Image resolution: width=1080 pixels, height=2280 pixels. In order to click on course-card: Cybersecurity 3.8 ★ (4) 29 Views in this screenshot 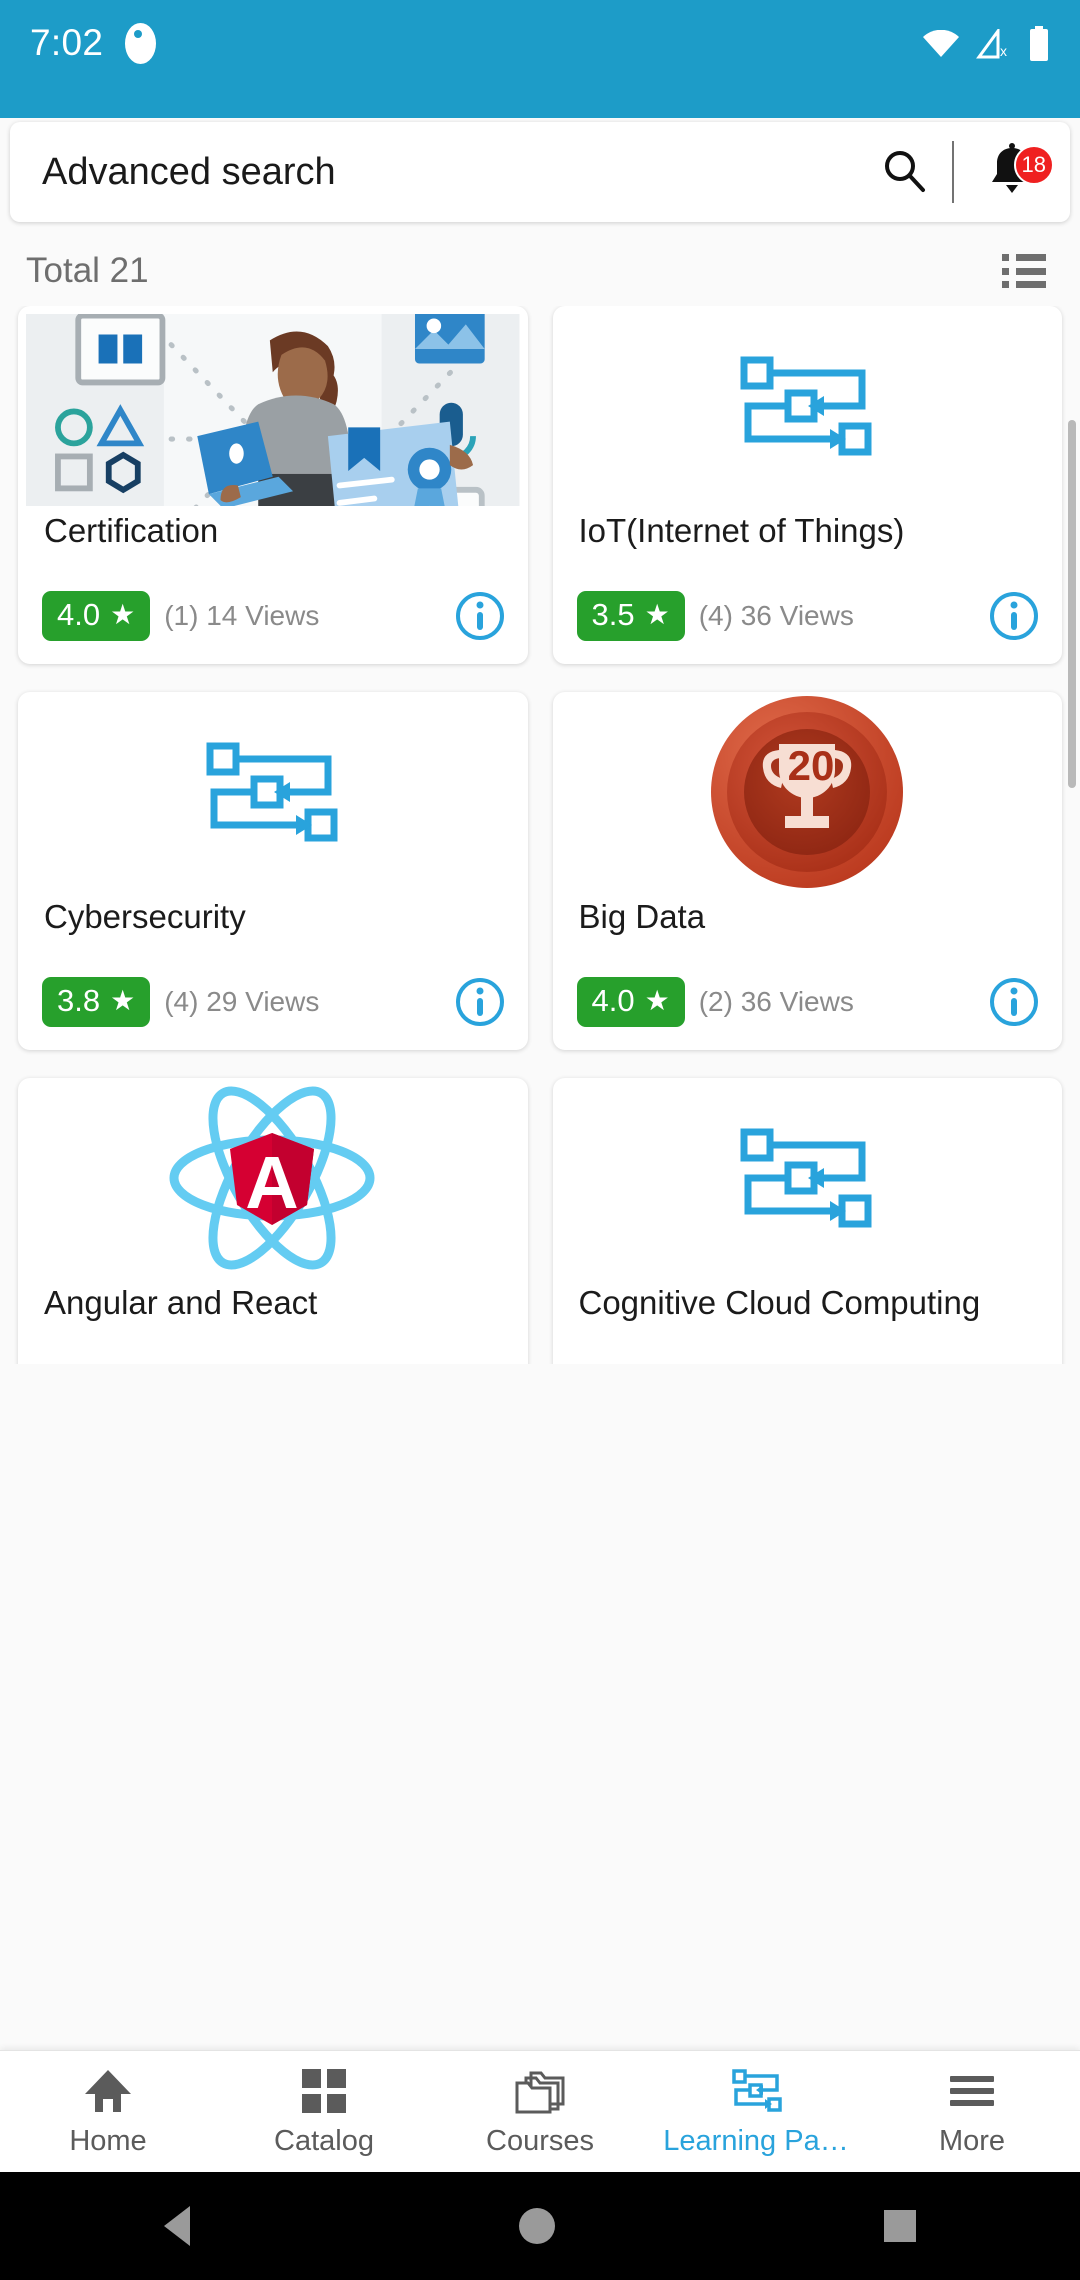, I will do `click(273, 871)`.